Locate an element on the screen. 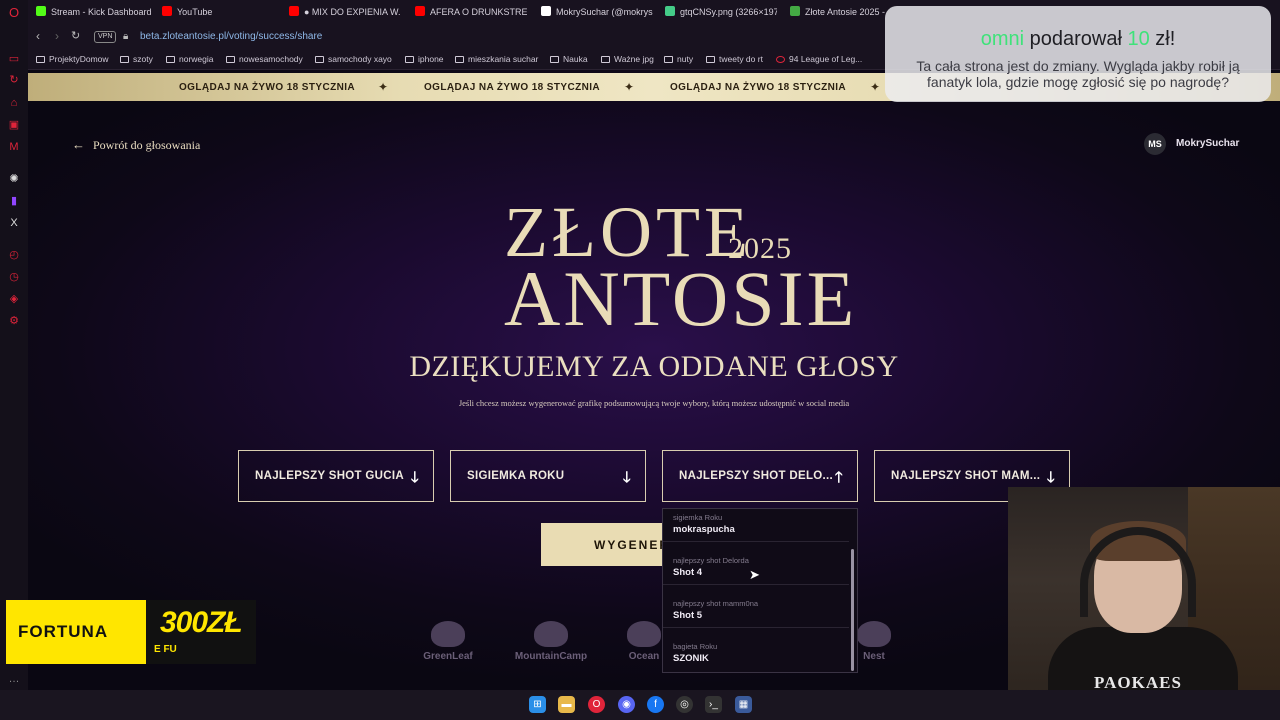 The width and height of the screenshot is (1280, 720). bookmark-folder: iphone is located at coordinates (424, 59).